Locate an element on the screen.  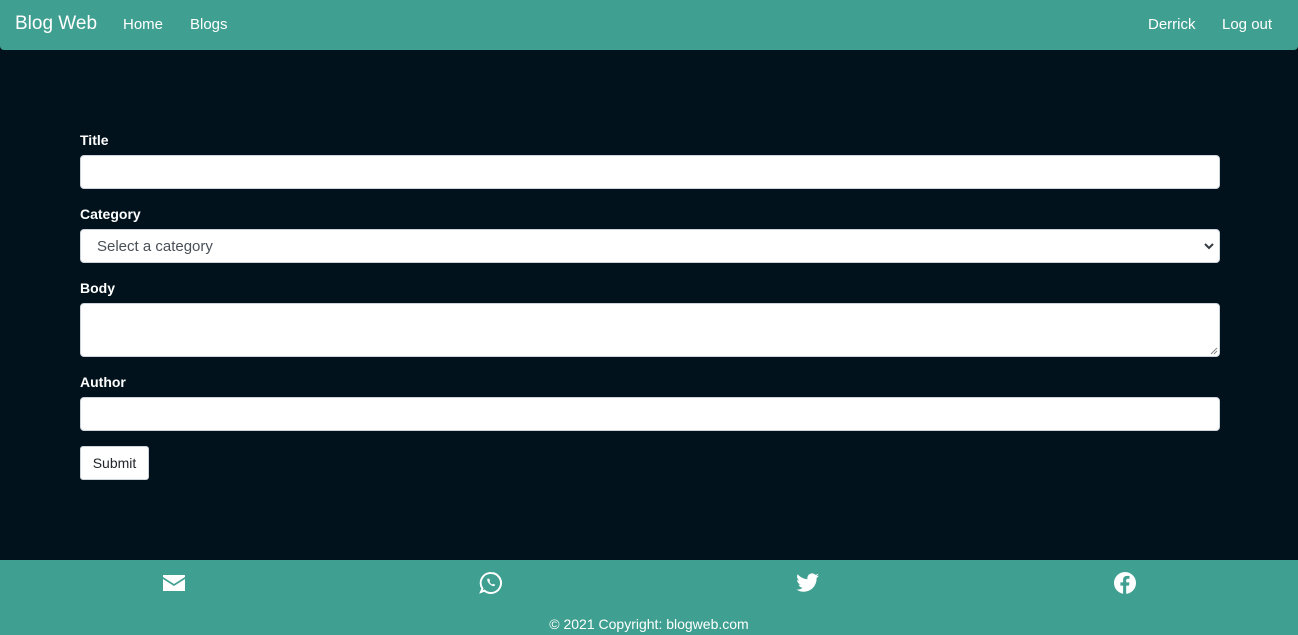
category-selected-value: Select a category is located at coordinates (155, 246).